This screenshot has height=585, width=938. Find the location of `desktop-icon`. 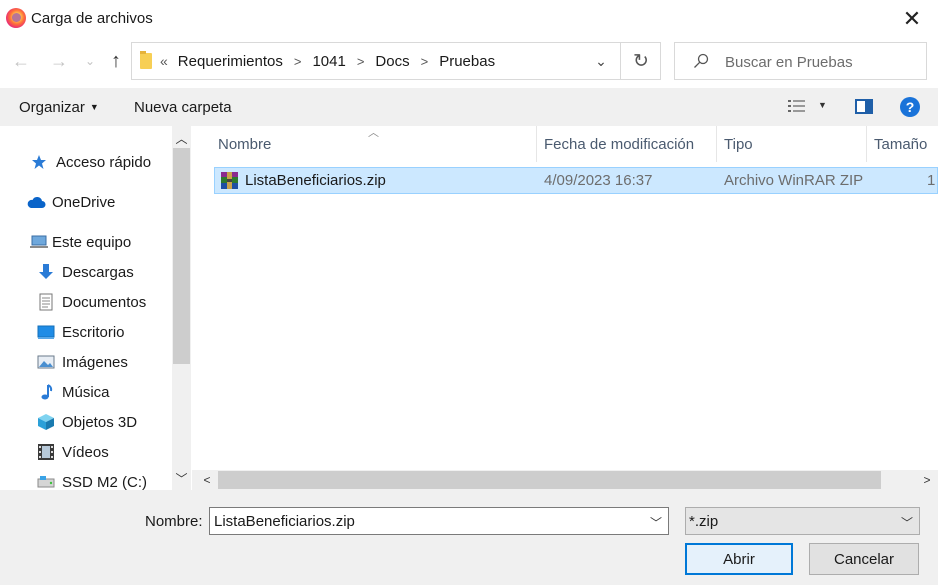

desktop-icon is located at coordinates (46, 332).